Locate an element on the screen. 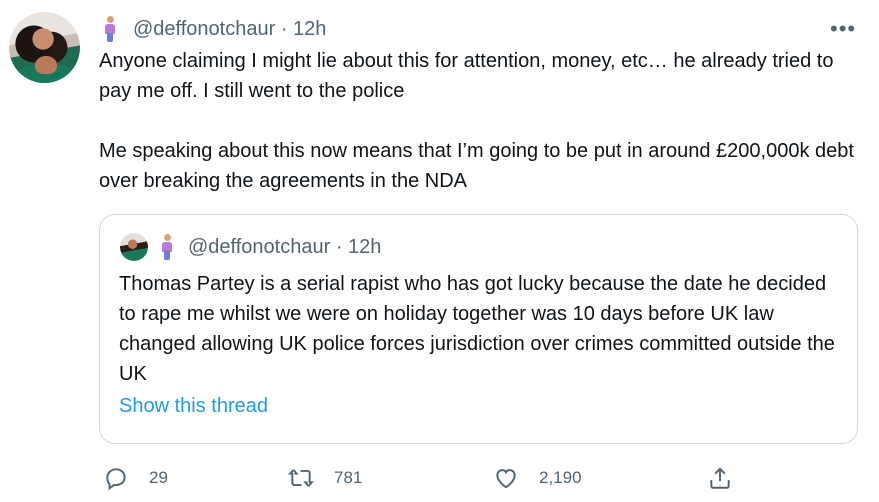 The image size is (879, 502). reply-button: 29 is located at coordinates (135, 478).